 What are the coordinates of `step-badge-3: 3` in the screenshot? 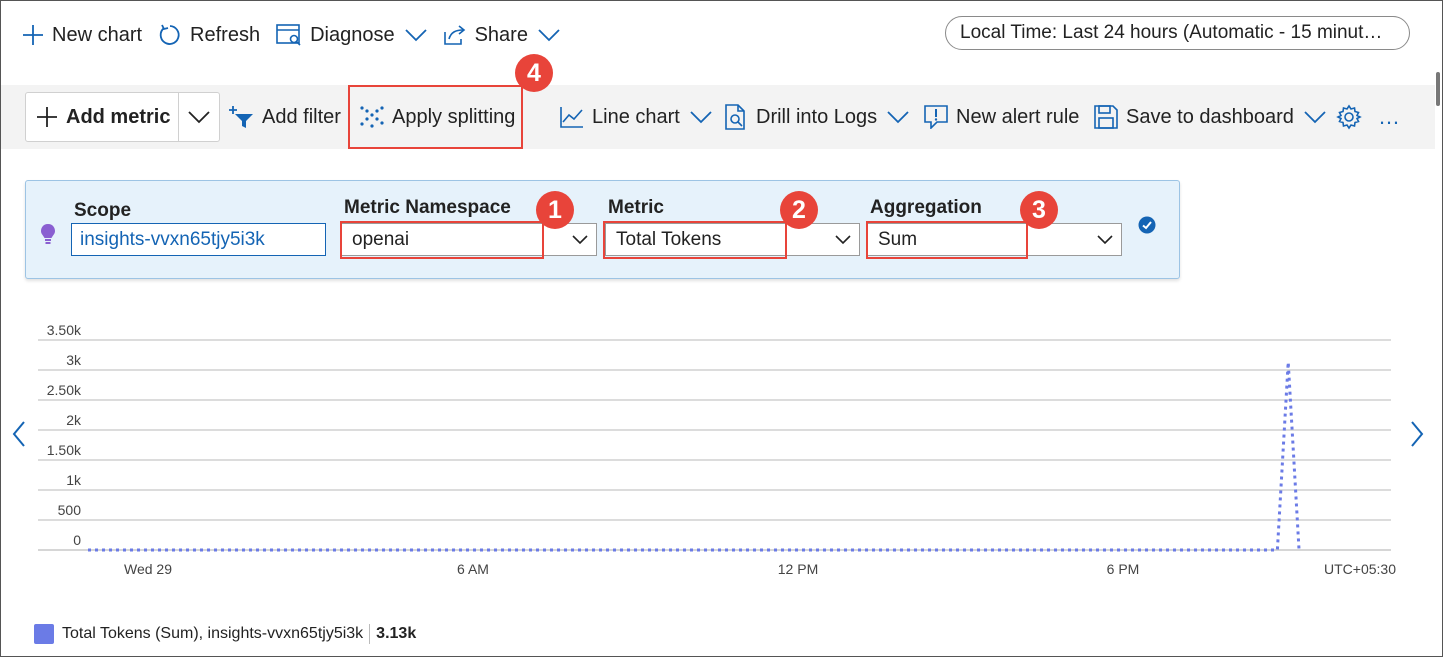 It's located at (1039, 210).